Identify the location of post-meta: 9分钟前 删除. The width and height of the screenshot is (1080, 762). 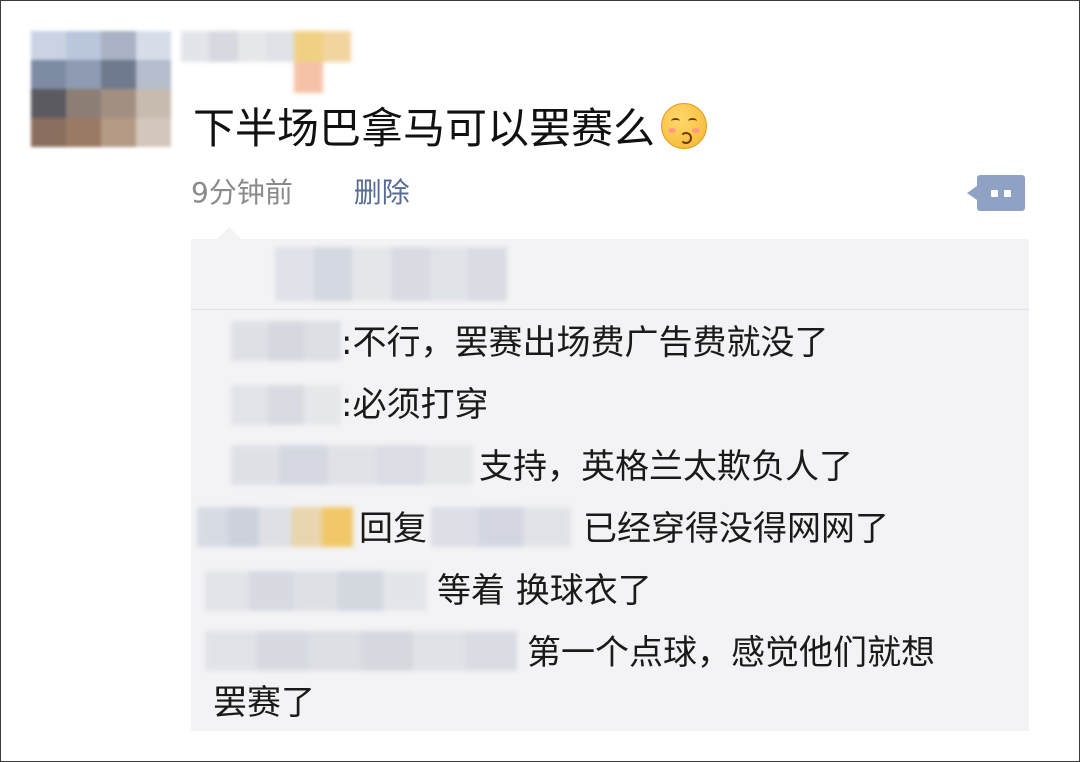
(300, 193).